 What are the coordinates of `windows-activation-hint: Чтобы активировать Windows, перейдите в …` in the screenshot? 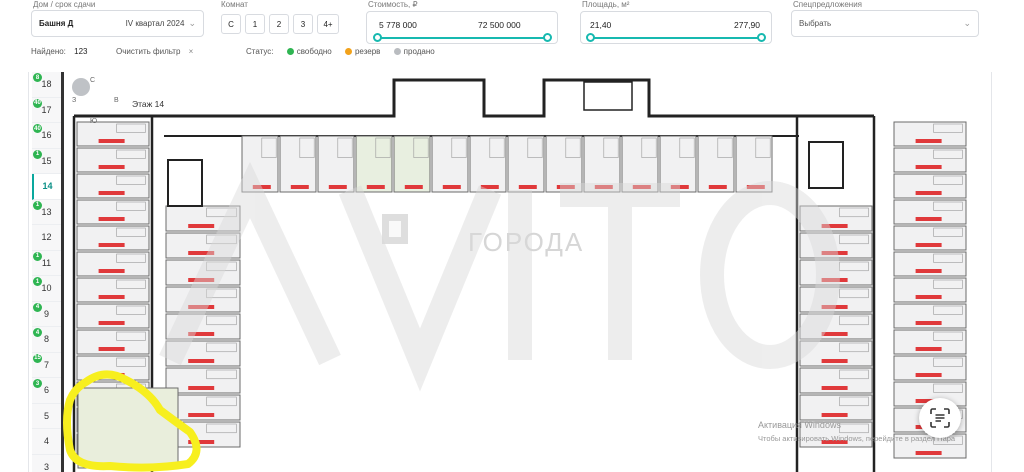 It's located at (857, 438).